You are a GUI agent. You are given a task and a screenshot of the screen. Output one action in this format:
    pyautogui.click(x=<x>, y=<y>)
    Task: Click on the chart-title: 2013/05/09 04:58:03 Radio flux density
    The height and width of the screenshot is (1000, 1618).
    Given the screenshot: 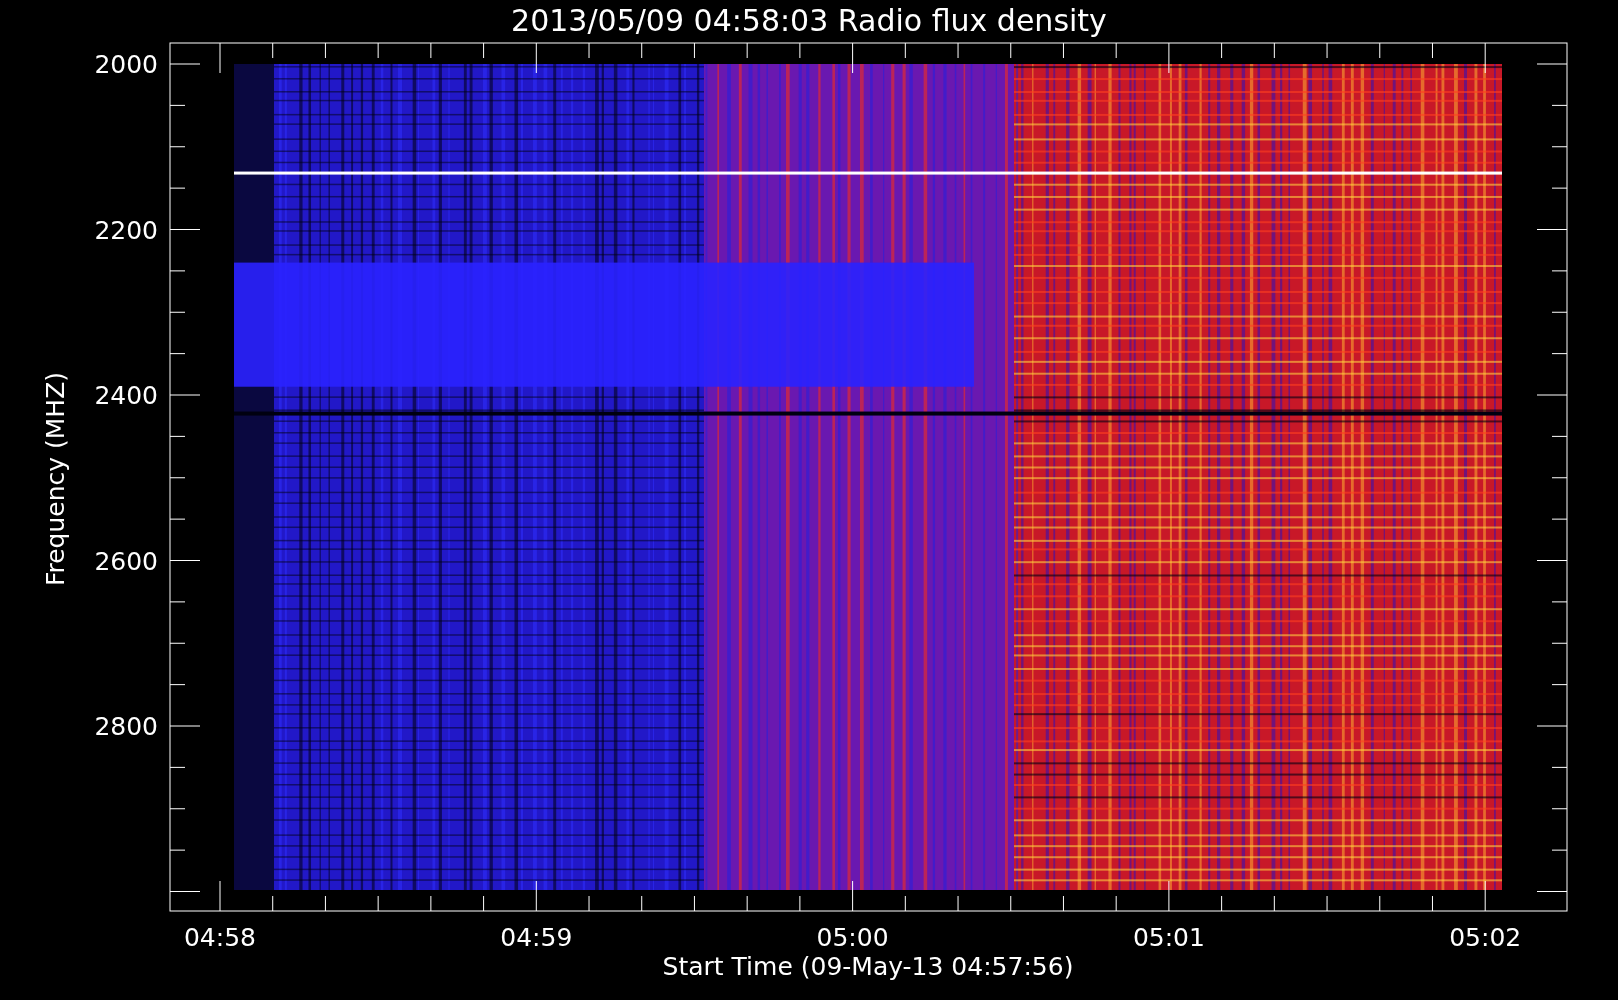 What is the action you would take?
    pyautogui.click(x=809, y=20)
    